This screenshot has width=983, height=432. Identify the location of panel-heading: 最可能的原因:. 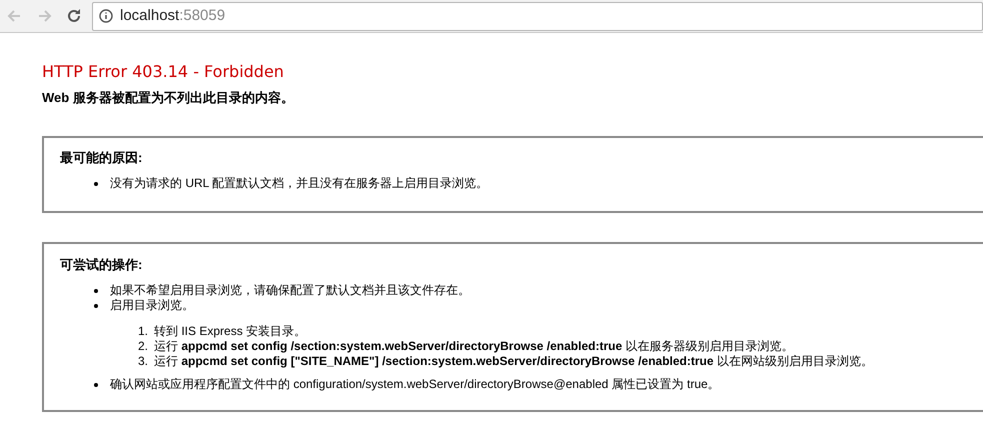
(102, 158).